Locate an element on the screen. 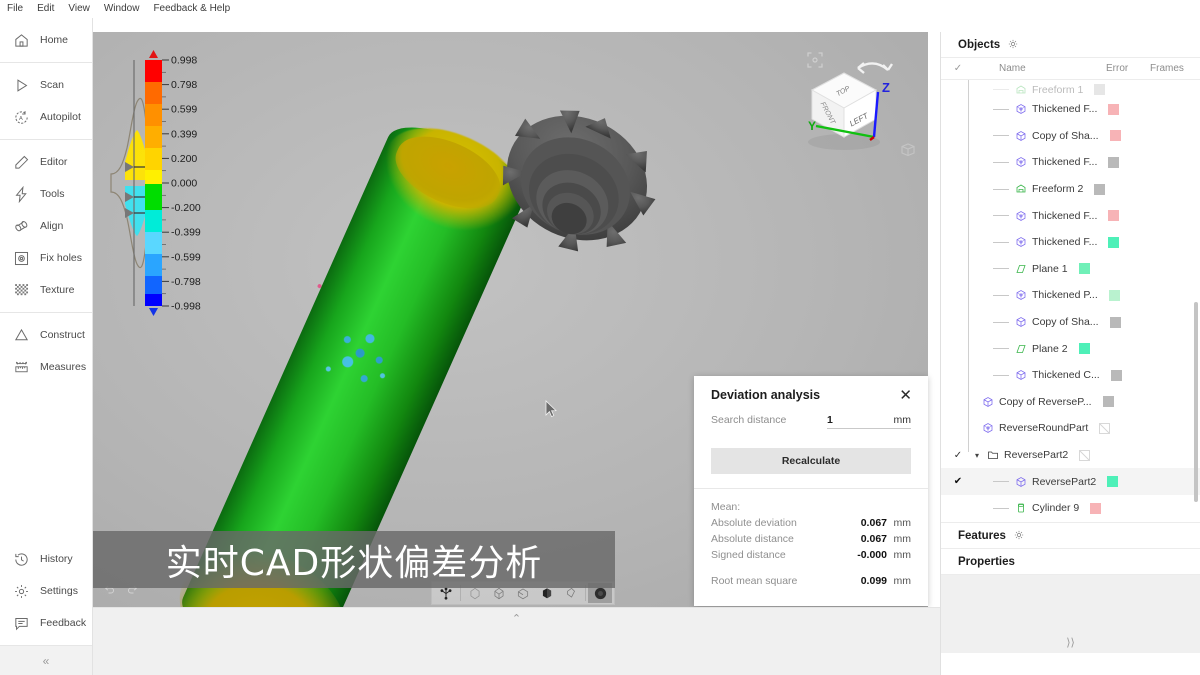 This screenshot has width=1200, height=675. legend-tick-6: -0.200 is located at coordinates (186, 208).